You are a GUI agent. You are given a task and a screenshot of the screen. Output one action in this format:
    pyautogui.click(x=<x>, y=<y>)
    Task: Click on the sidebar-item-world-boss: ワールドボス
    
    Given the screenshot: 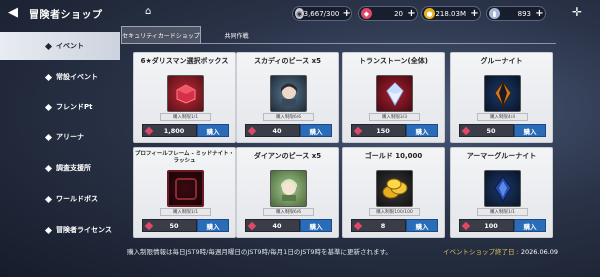 What is the action you would take?
    pyautogui.click(x=59, y=199)
    